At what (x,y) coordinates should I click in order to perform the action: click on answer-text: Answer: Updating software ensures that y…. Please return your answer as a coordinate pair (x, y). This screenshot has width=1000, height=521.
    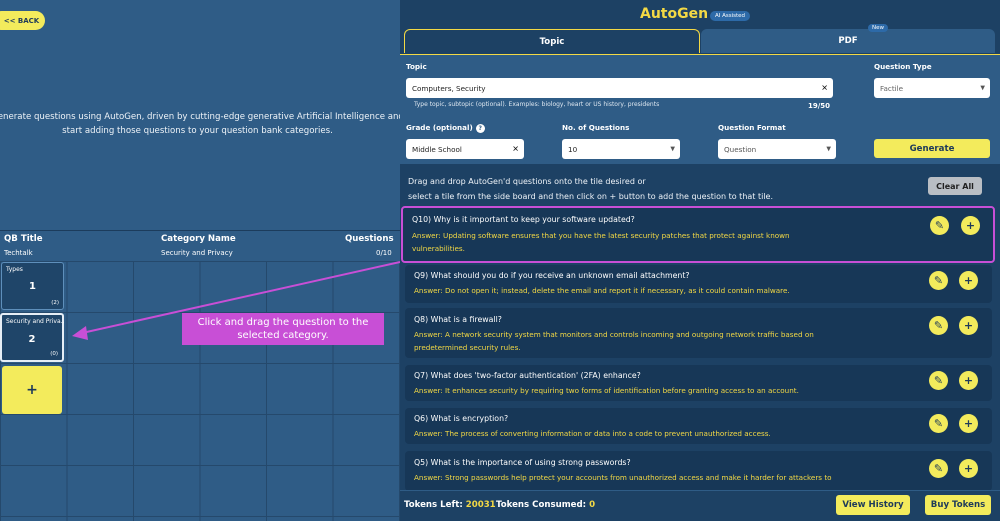
    Looking at the image, I should click on (662, 242).